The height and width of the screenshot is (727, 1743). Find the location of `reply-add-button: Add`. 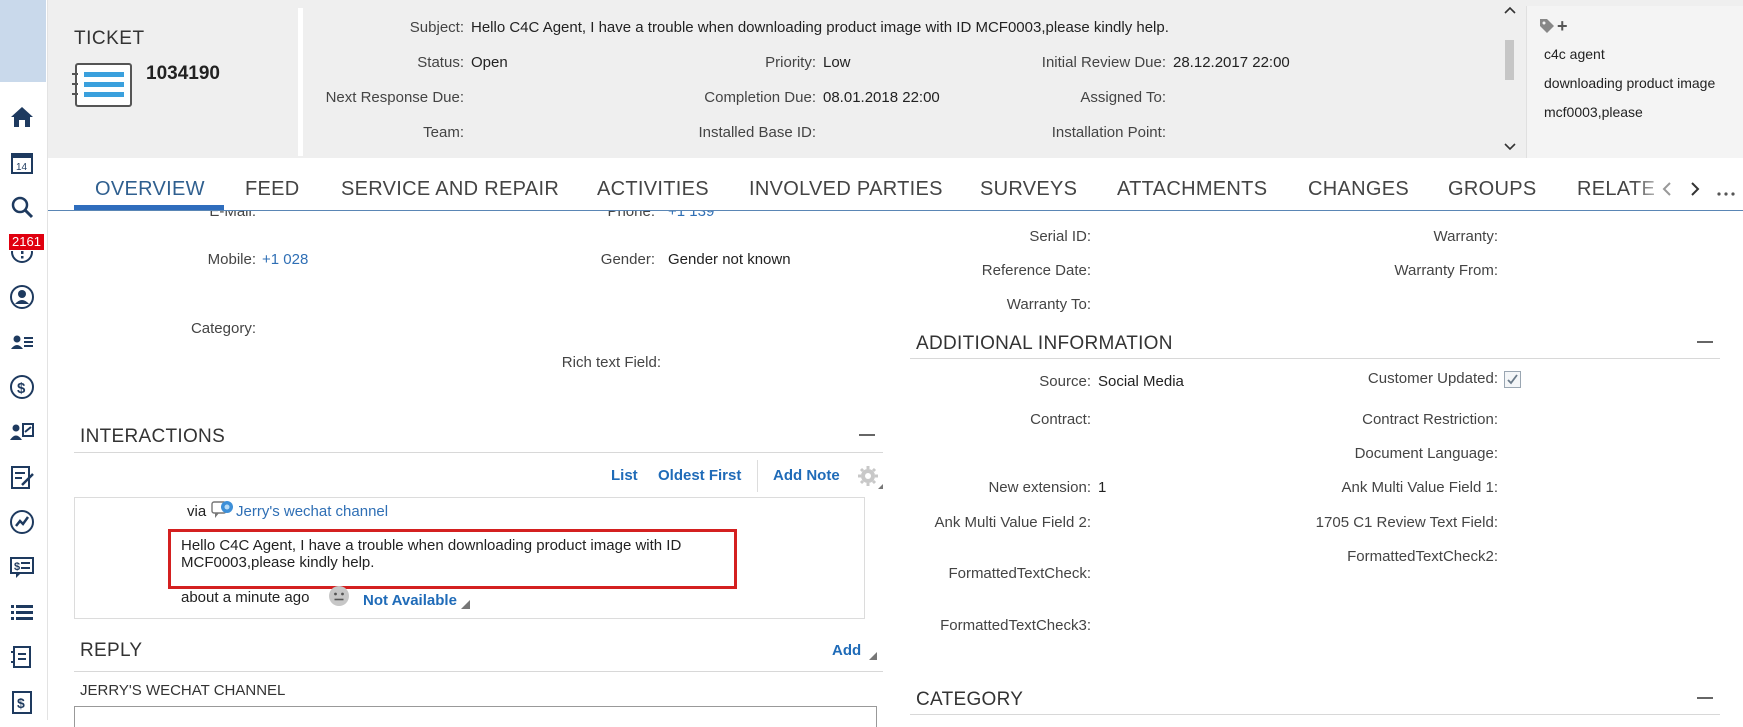

reply-add-button: Add is located at coordinates (846, 650).